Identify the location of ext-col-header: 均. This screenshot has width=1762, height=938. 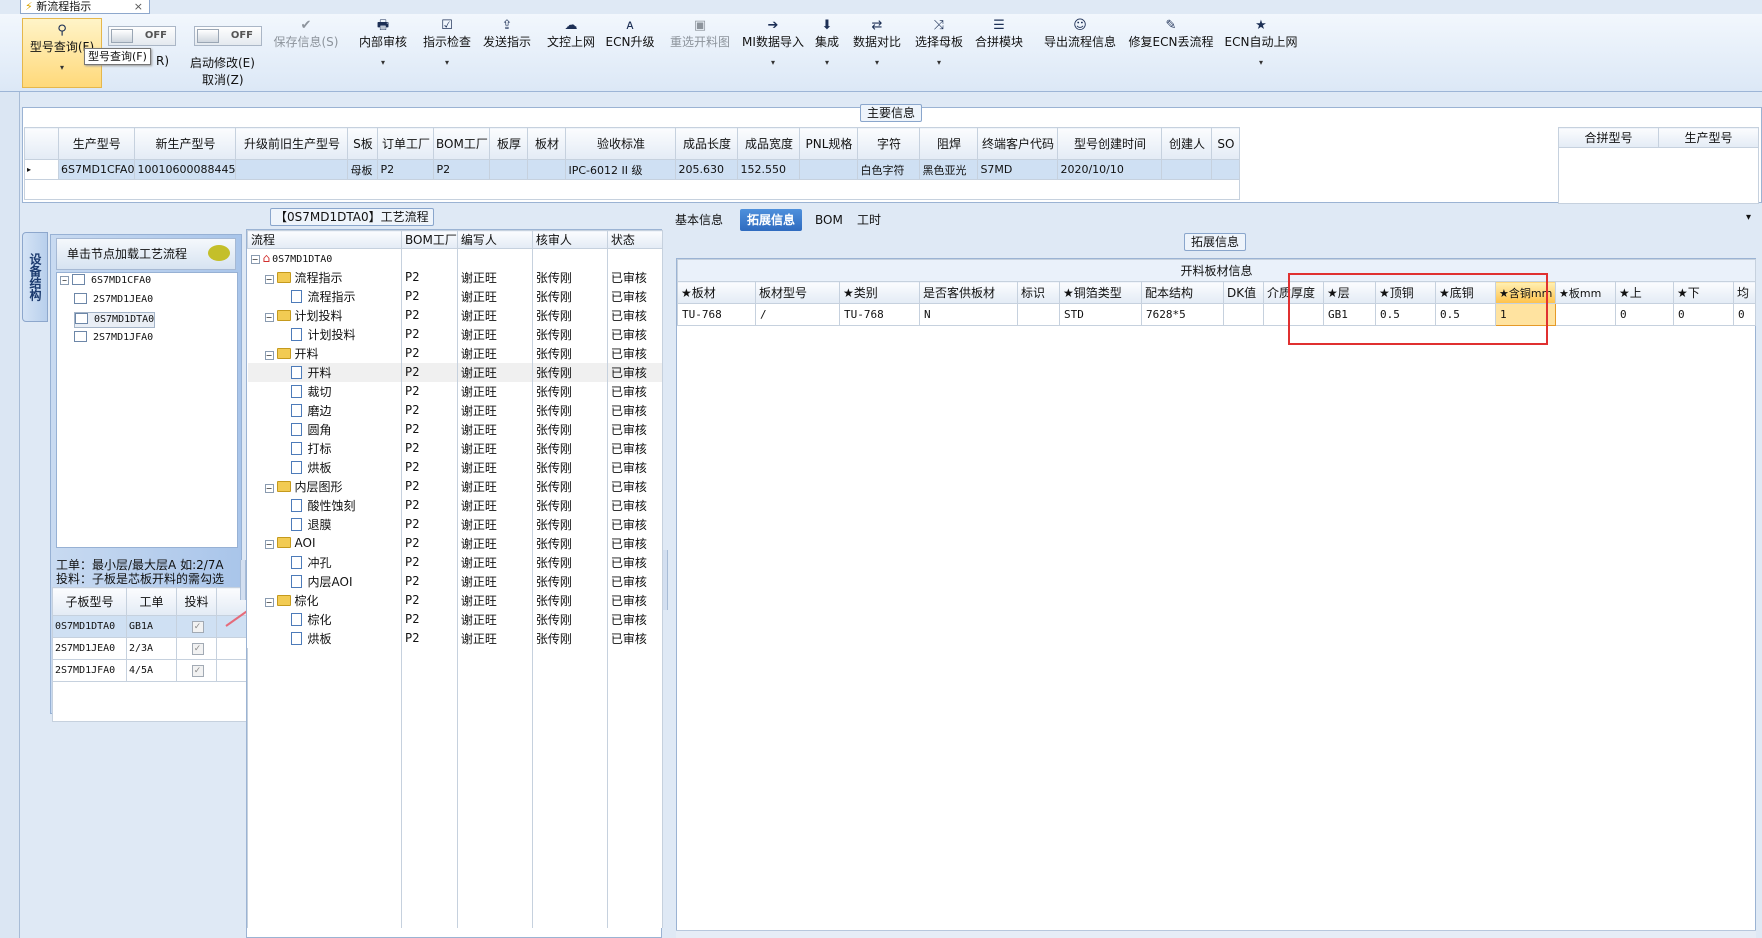
(1744, 292).